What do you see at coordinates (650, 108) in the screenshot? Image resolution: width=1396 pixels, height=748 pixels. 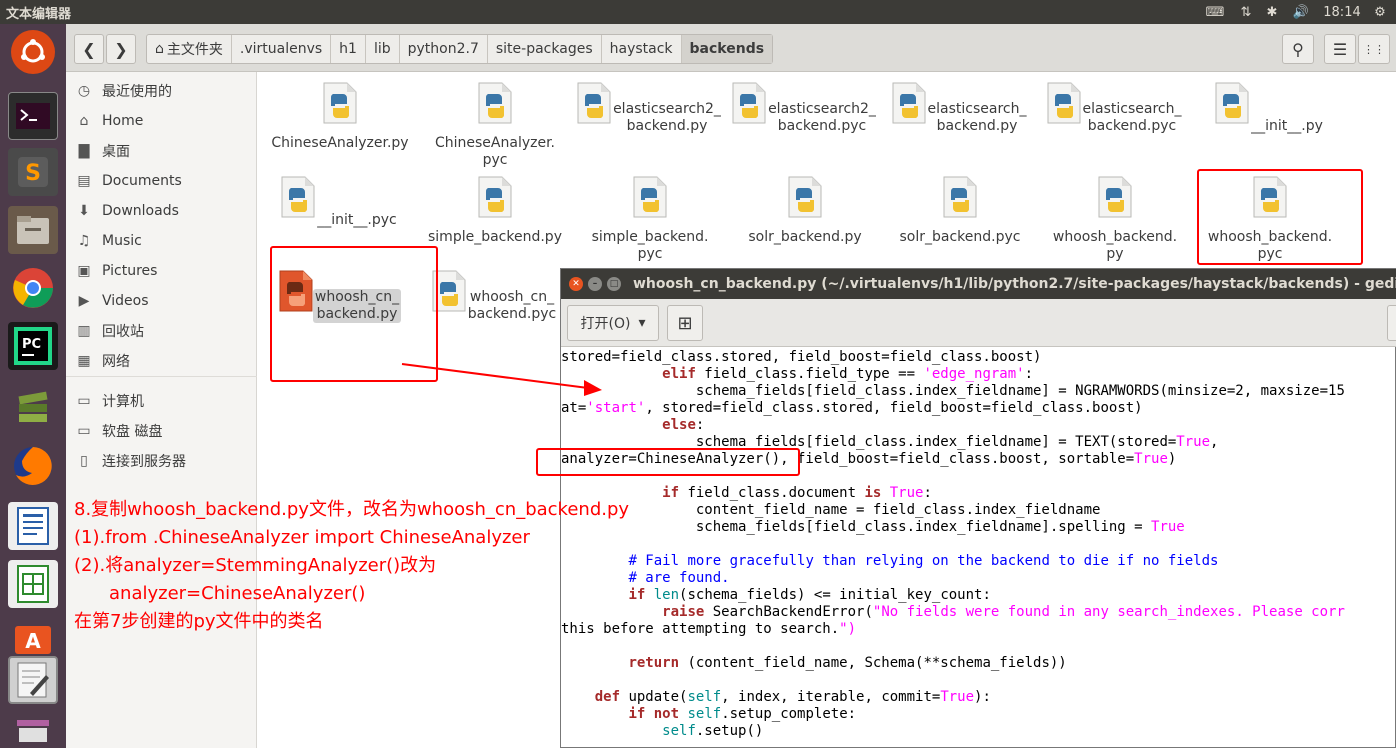 I see `file-item: elasticsearch2_ backend.py` at bounding box center [650, 108].